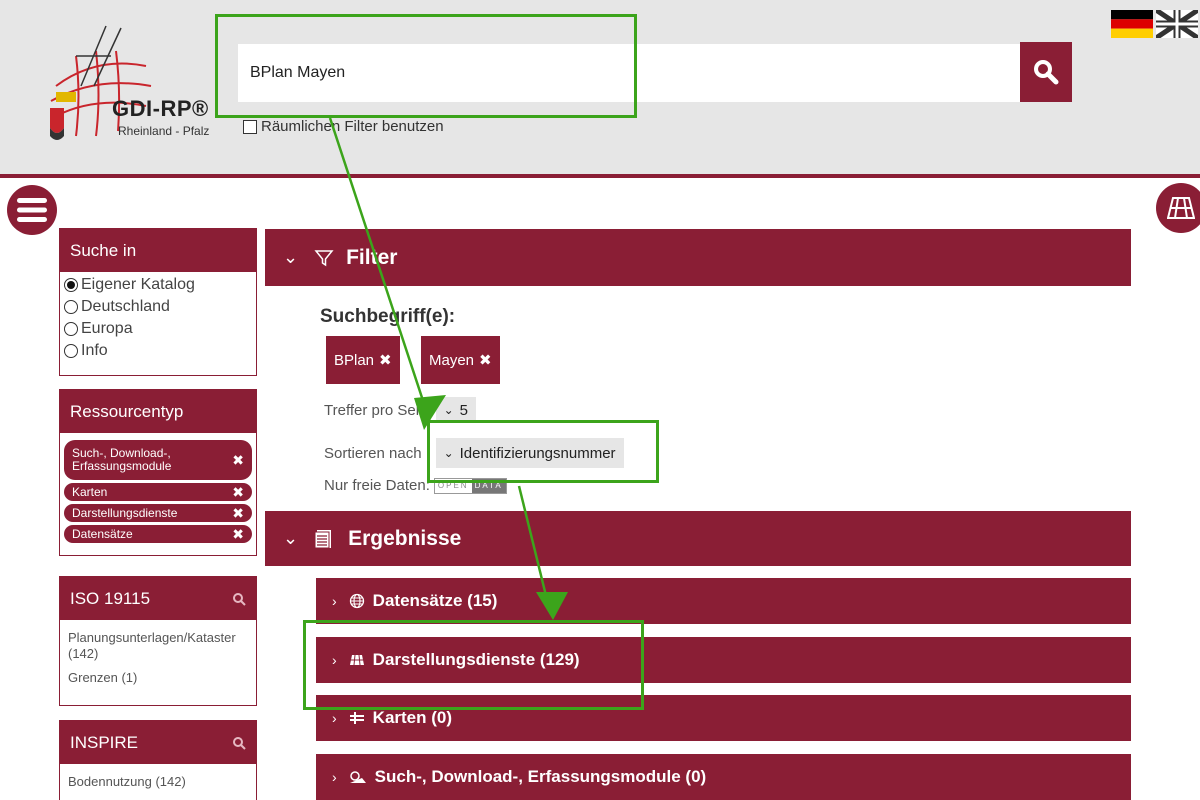 This screenshot has width=1200, height=800. Describe the element at coordinates (698, 538) in the screenshot. I see `results-bar: ⌄ Ergebnisse` at that location.